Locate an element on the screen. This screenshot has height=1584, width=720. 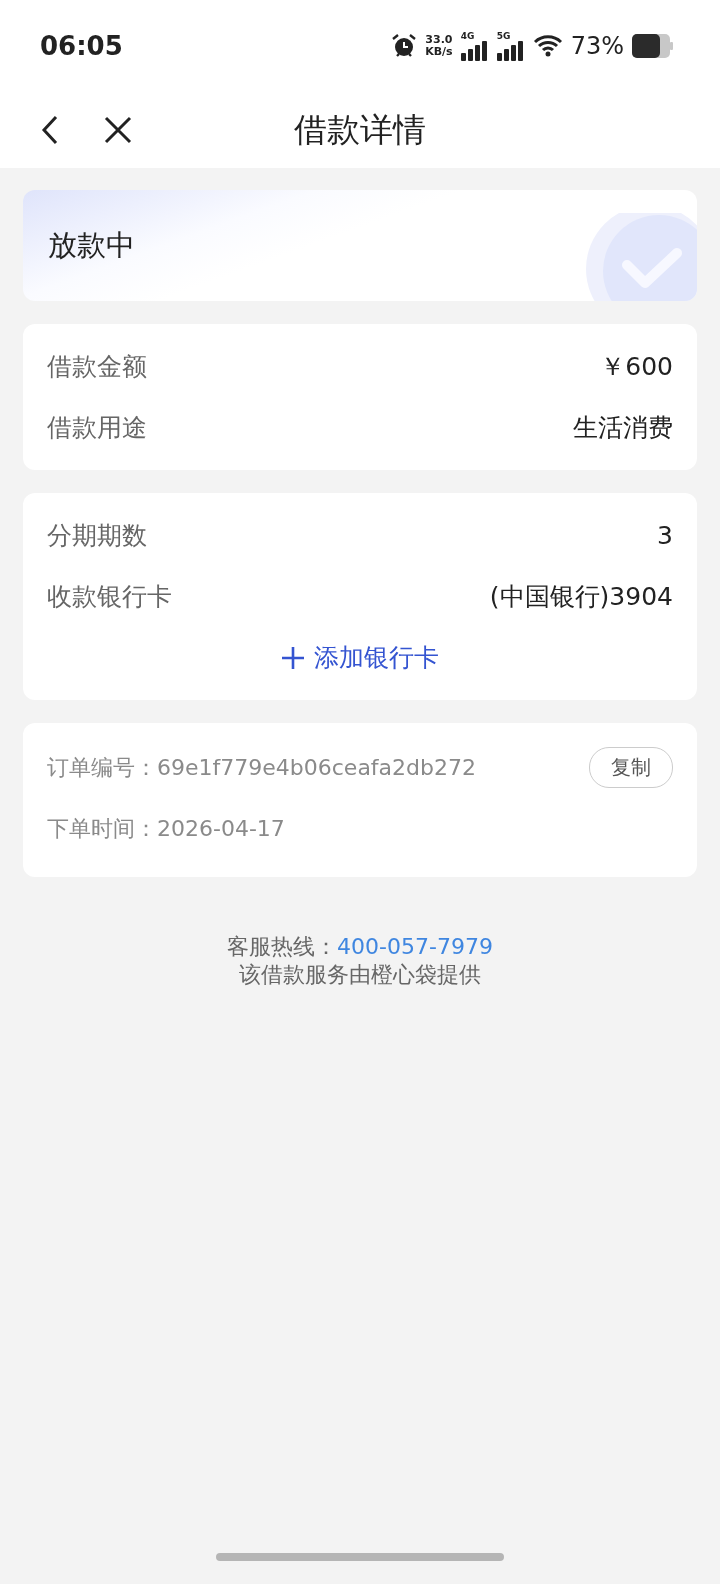
field-value: 3 is located at coordinates (665, 535).